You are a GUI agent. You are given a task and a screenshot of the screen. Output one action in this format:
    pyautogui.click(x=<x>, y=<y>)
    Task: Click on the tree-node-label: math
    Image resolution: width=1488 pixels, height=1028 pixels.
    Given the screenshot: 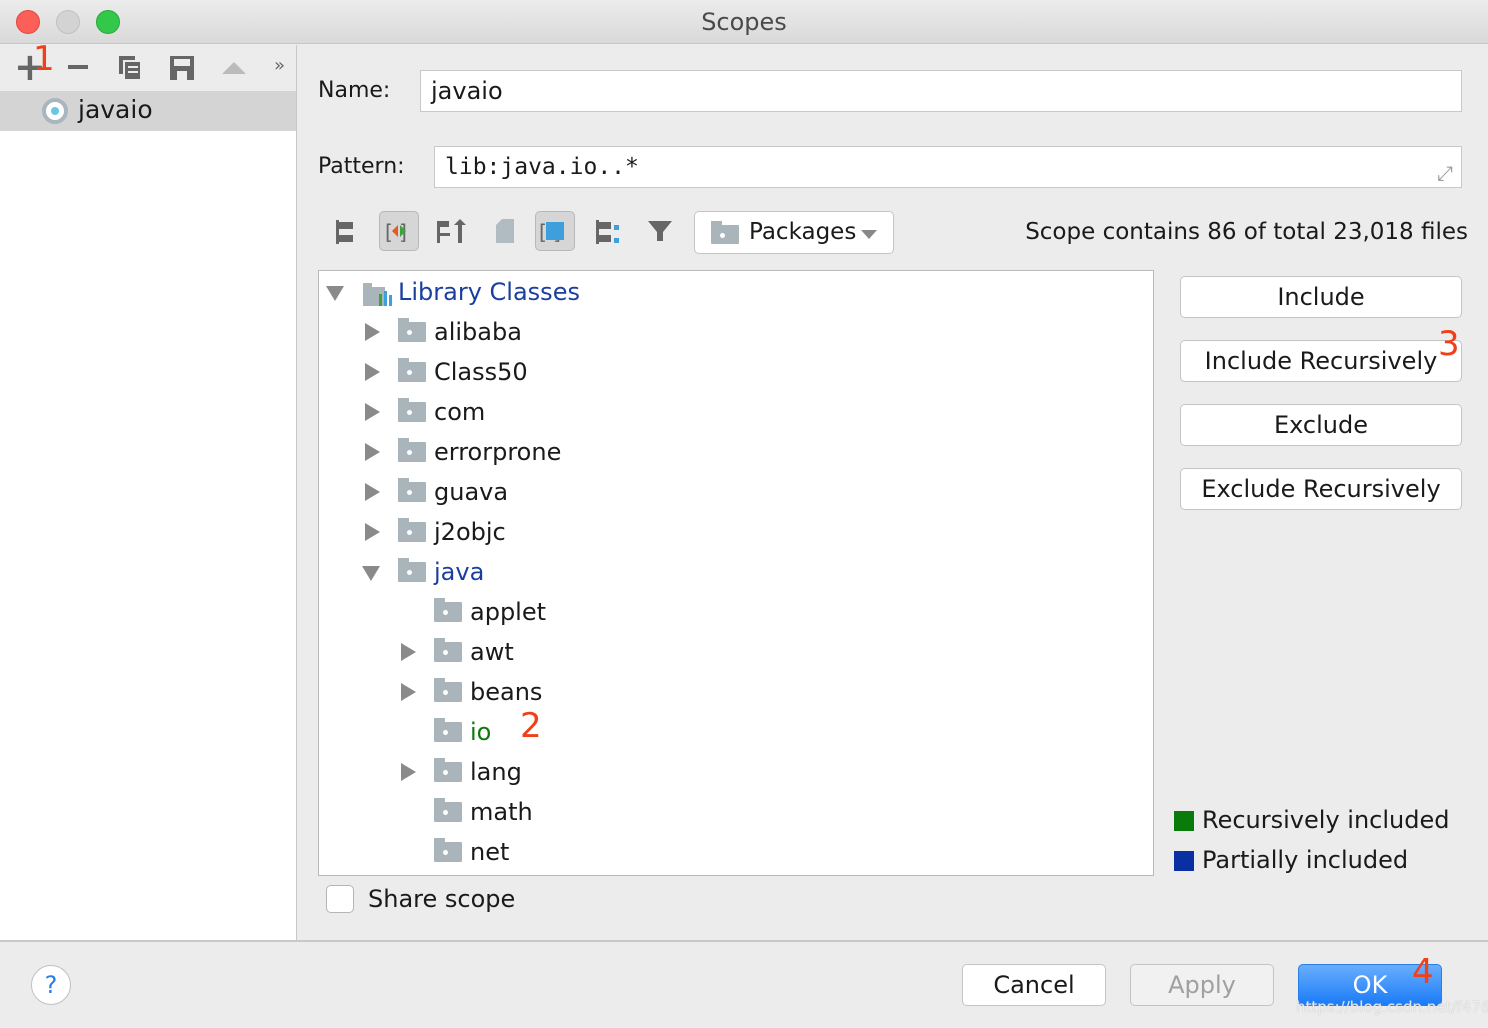 What is the action you would take?
    pyautogui.click(x=501, y=812)
    